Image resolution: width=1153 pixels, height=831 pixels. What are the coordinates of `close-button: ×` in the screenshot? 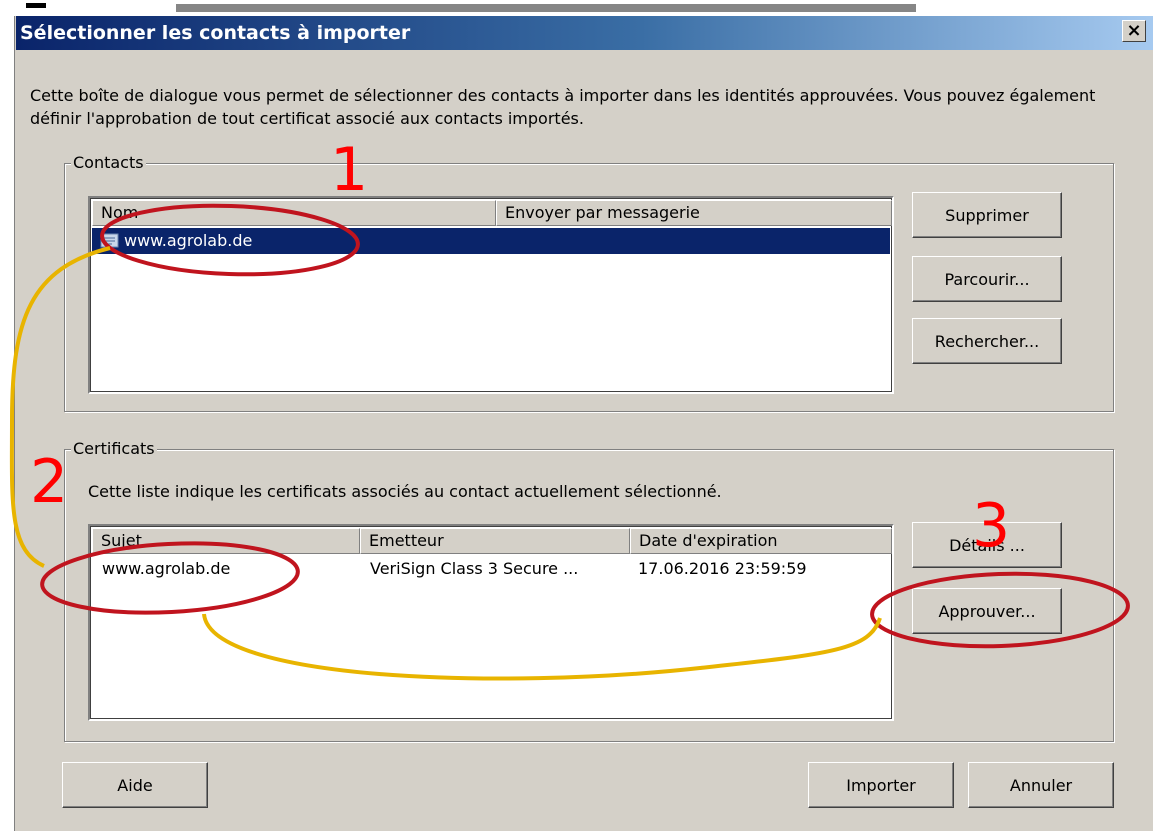 It's located at (1134, 31).